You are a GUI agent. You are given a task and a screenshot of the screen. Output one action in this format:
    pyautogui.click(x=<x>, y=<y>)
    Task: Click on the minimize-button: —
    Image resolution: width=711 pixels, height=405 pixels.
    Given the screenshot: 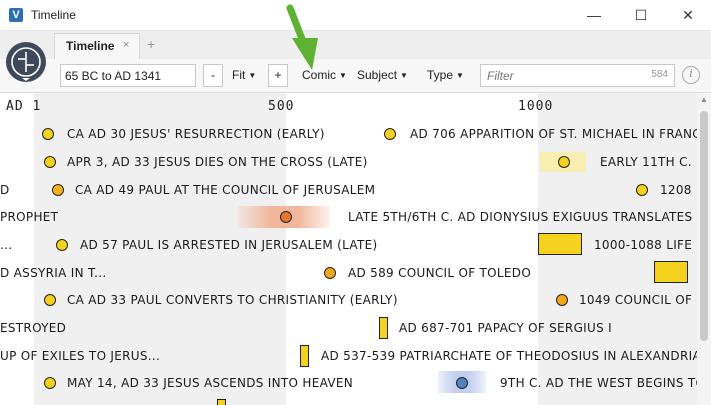 What is the action you would take?
    pyautogui.click(x=594, y=15)
    